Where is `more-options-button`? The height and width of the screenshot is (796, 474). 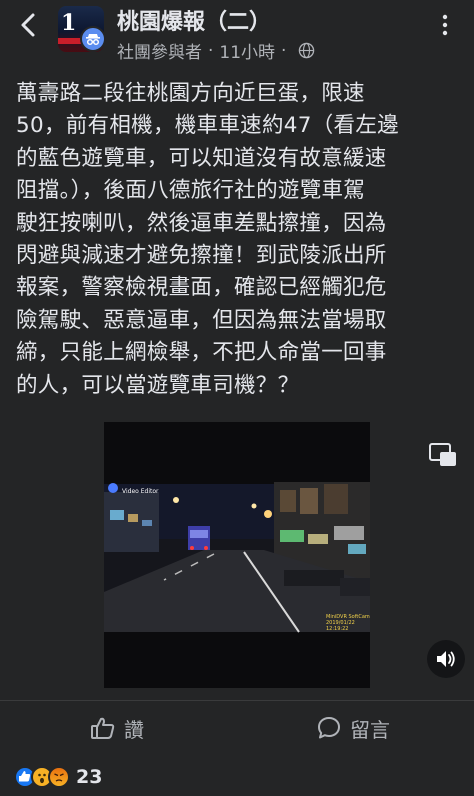 more-options-button is located at coordinates (445, 25).